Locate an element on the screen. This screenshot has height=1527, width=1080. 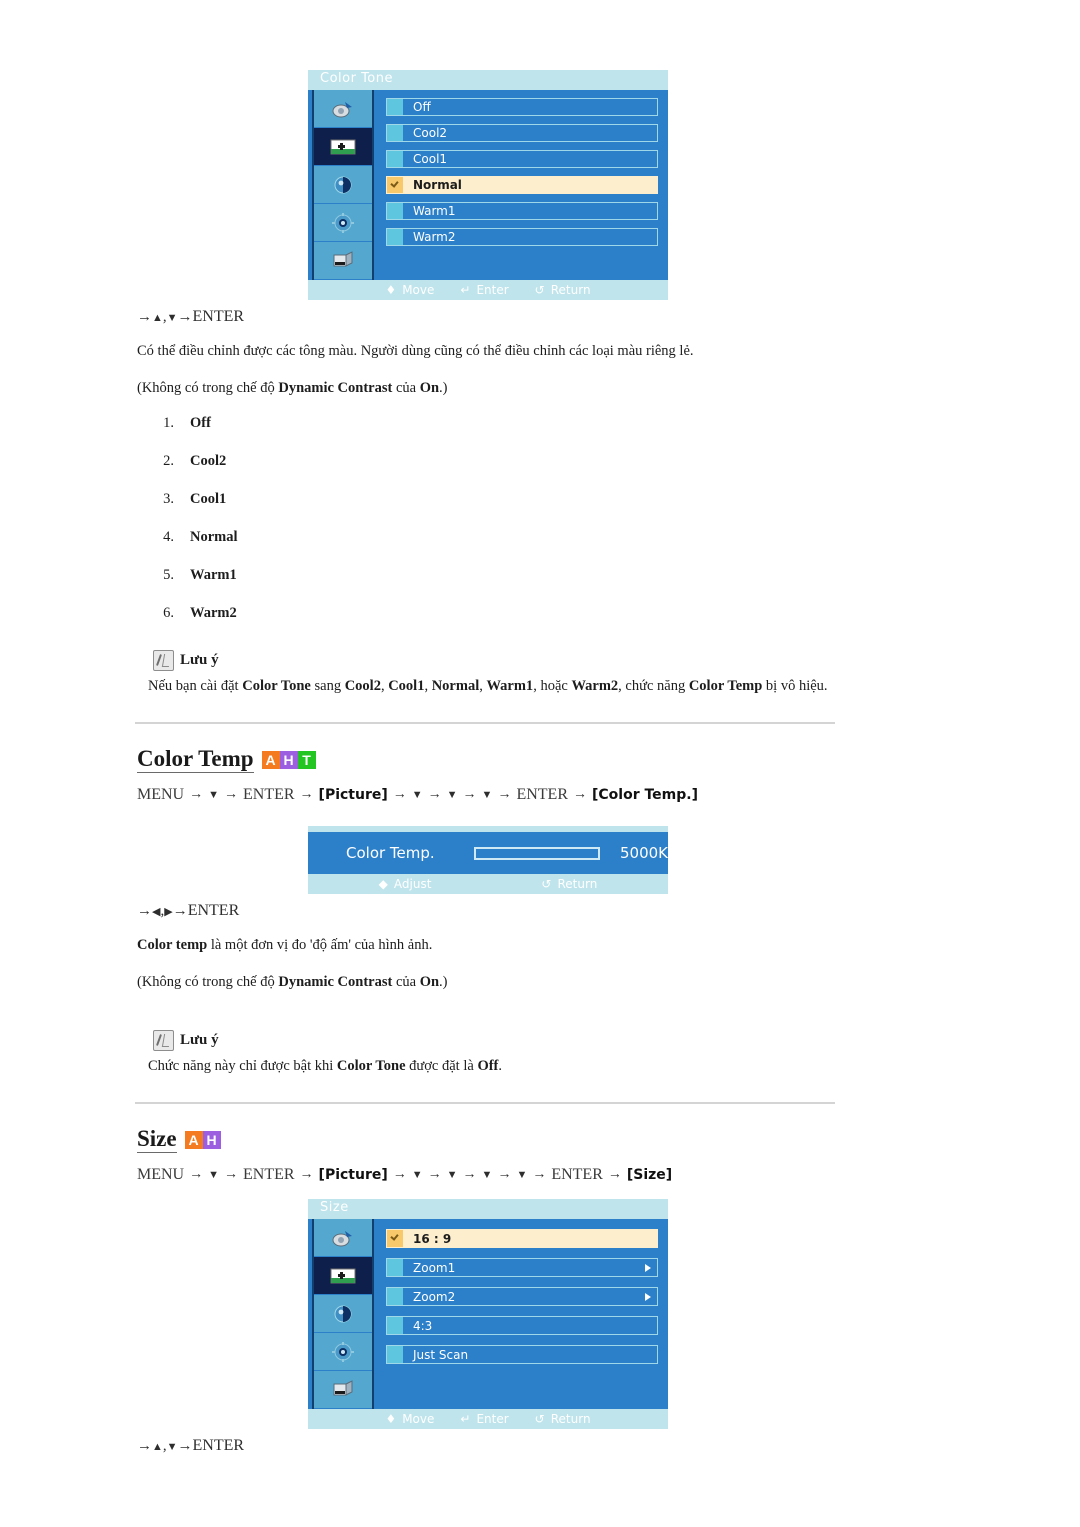
osd-option-row: Warm1 is located at coordinates (522, 211).